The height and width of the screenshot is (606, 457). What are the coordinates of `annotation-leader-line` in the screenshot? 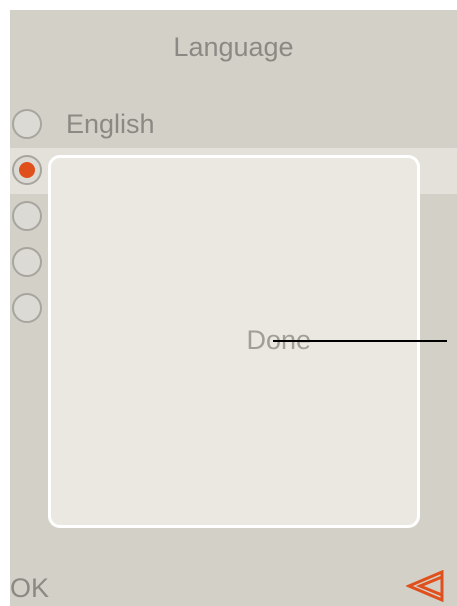 It's located at (360, 341).